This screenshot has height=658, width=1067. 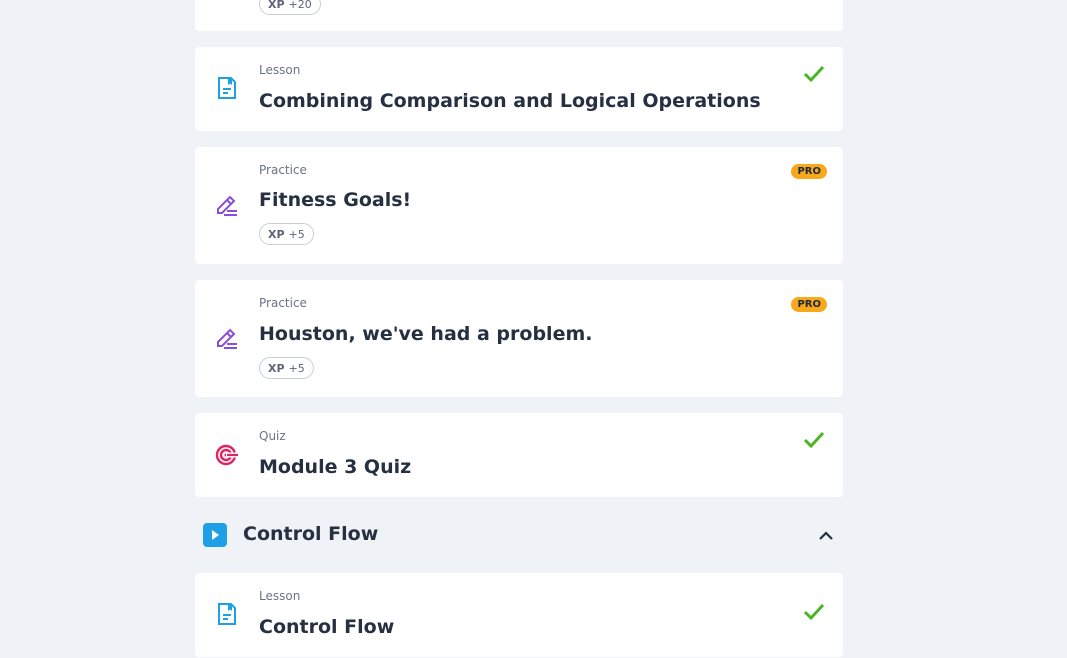 I want to click on item-title: Module 3 Quiz, so click(x=335, y=467).